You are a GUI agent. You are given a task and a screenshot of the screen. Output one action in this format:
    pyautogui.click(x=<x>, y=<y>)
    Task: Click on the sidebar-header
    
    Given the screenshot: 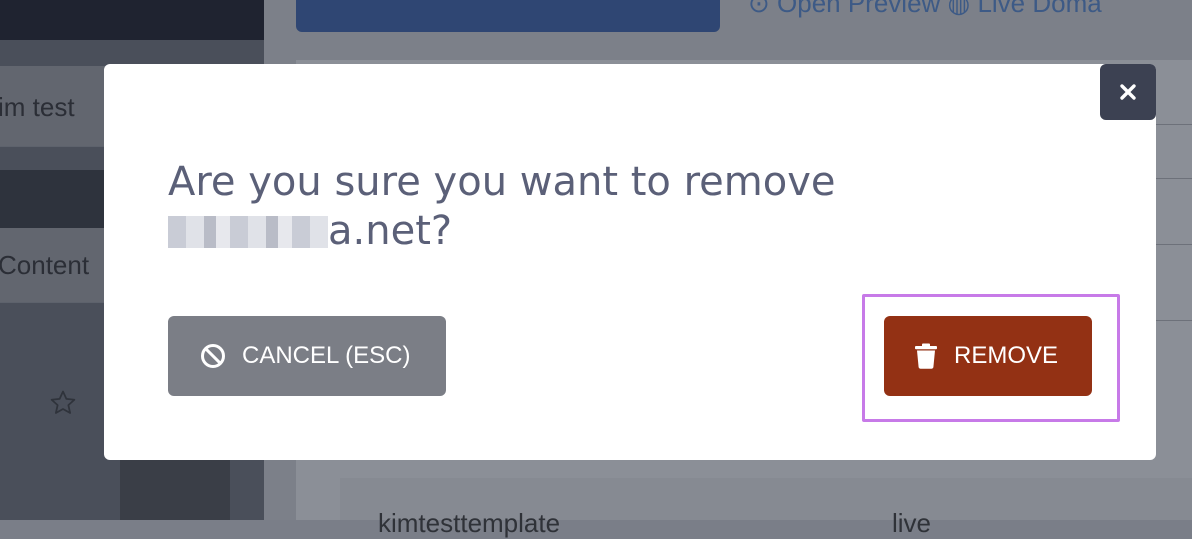 What is the action you would take?
    pyautogui.click(x=132, y=20)
    